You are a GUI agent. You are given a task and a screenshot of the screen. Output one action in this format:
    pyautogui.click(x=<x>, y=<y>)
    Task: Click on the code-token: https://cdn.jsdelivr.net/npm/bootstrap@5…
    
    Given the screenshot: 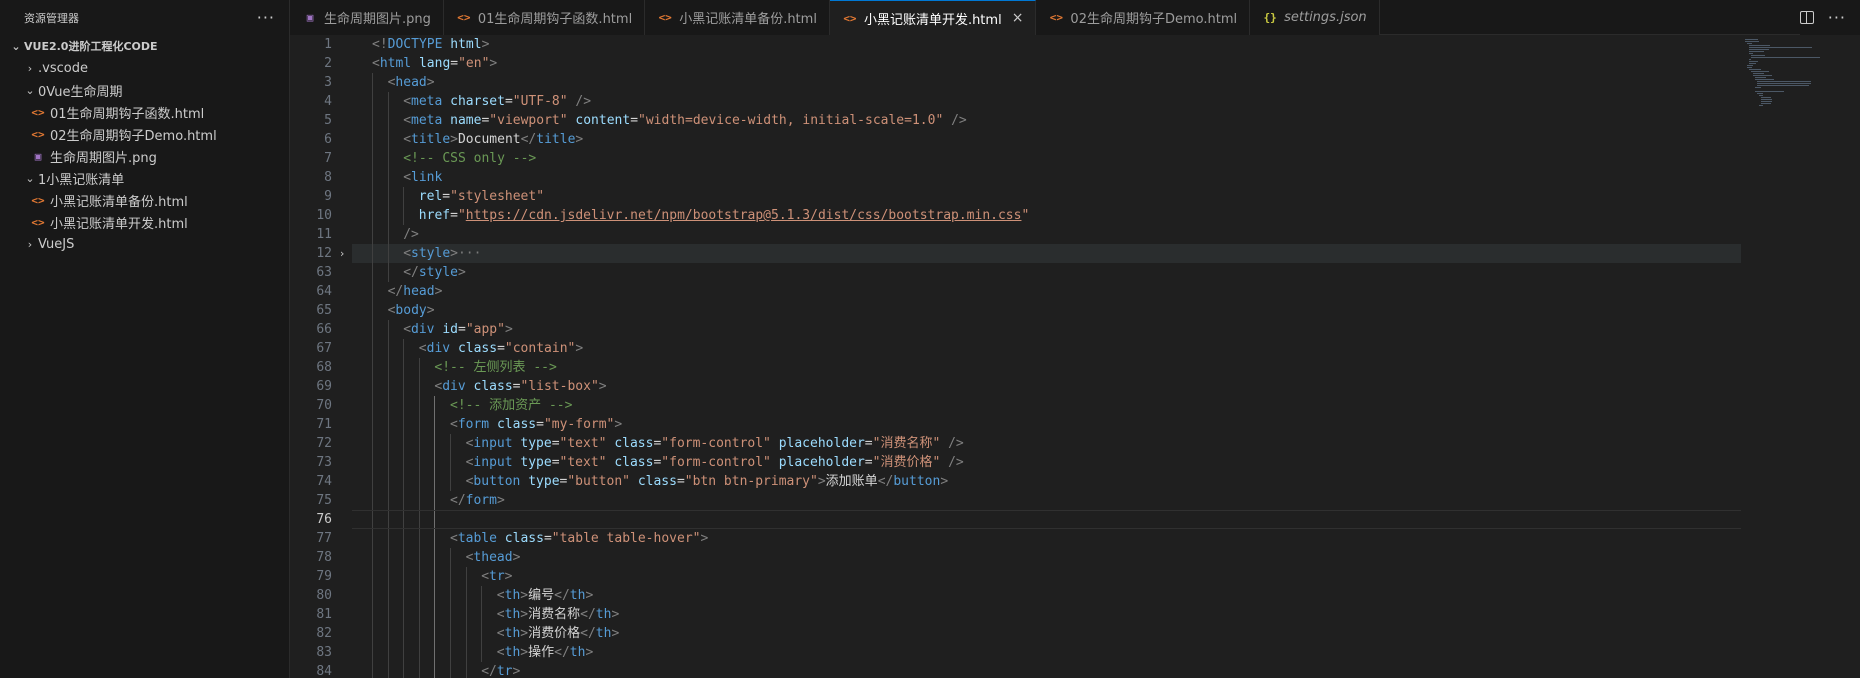 What is the action you would take?
    pyautogui.click(x=744, y=215)
    